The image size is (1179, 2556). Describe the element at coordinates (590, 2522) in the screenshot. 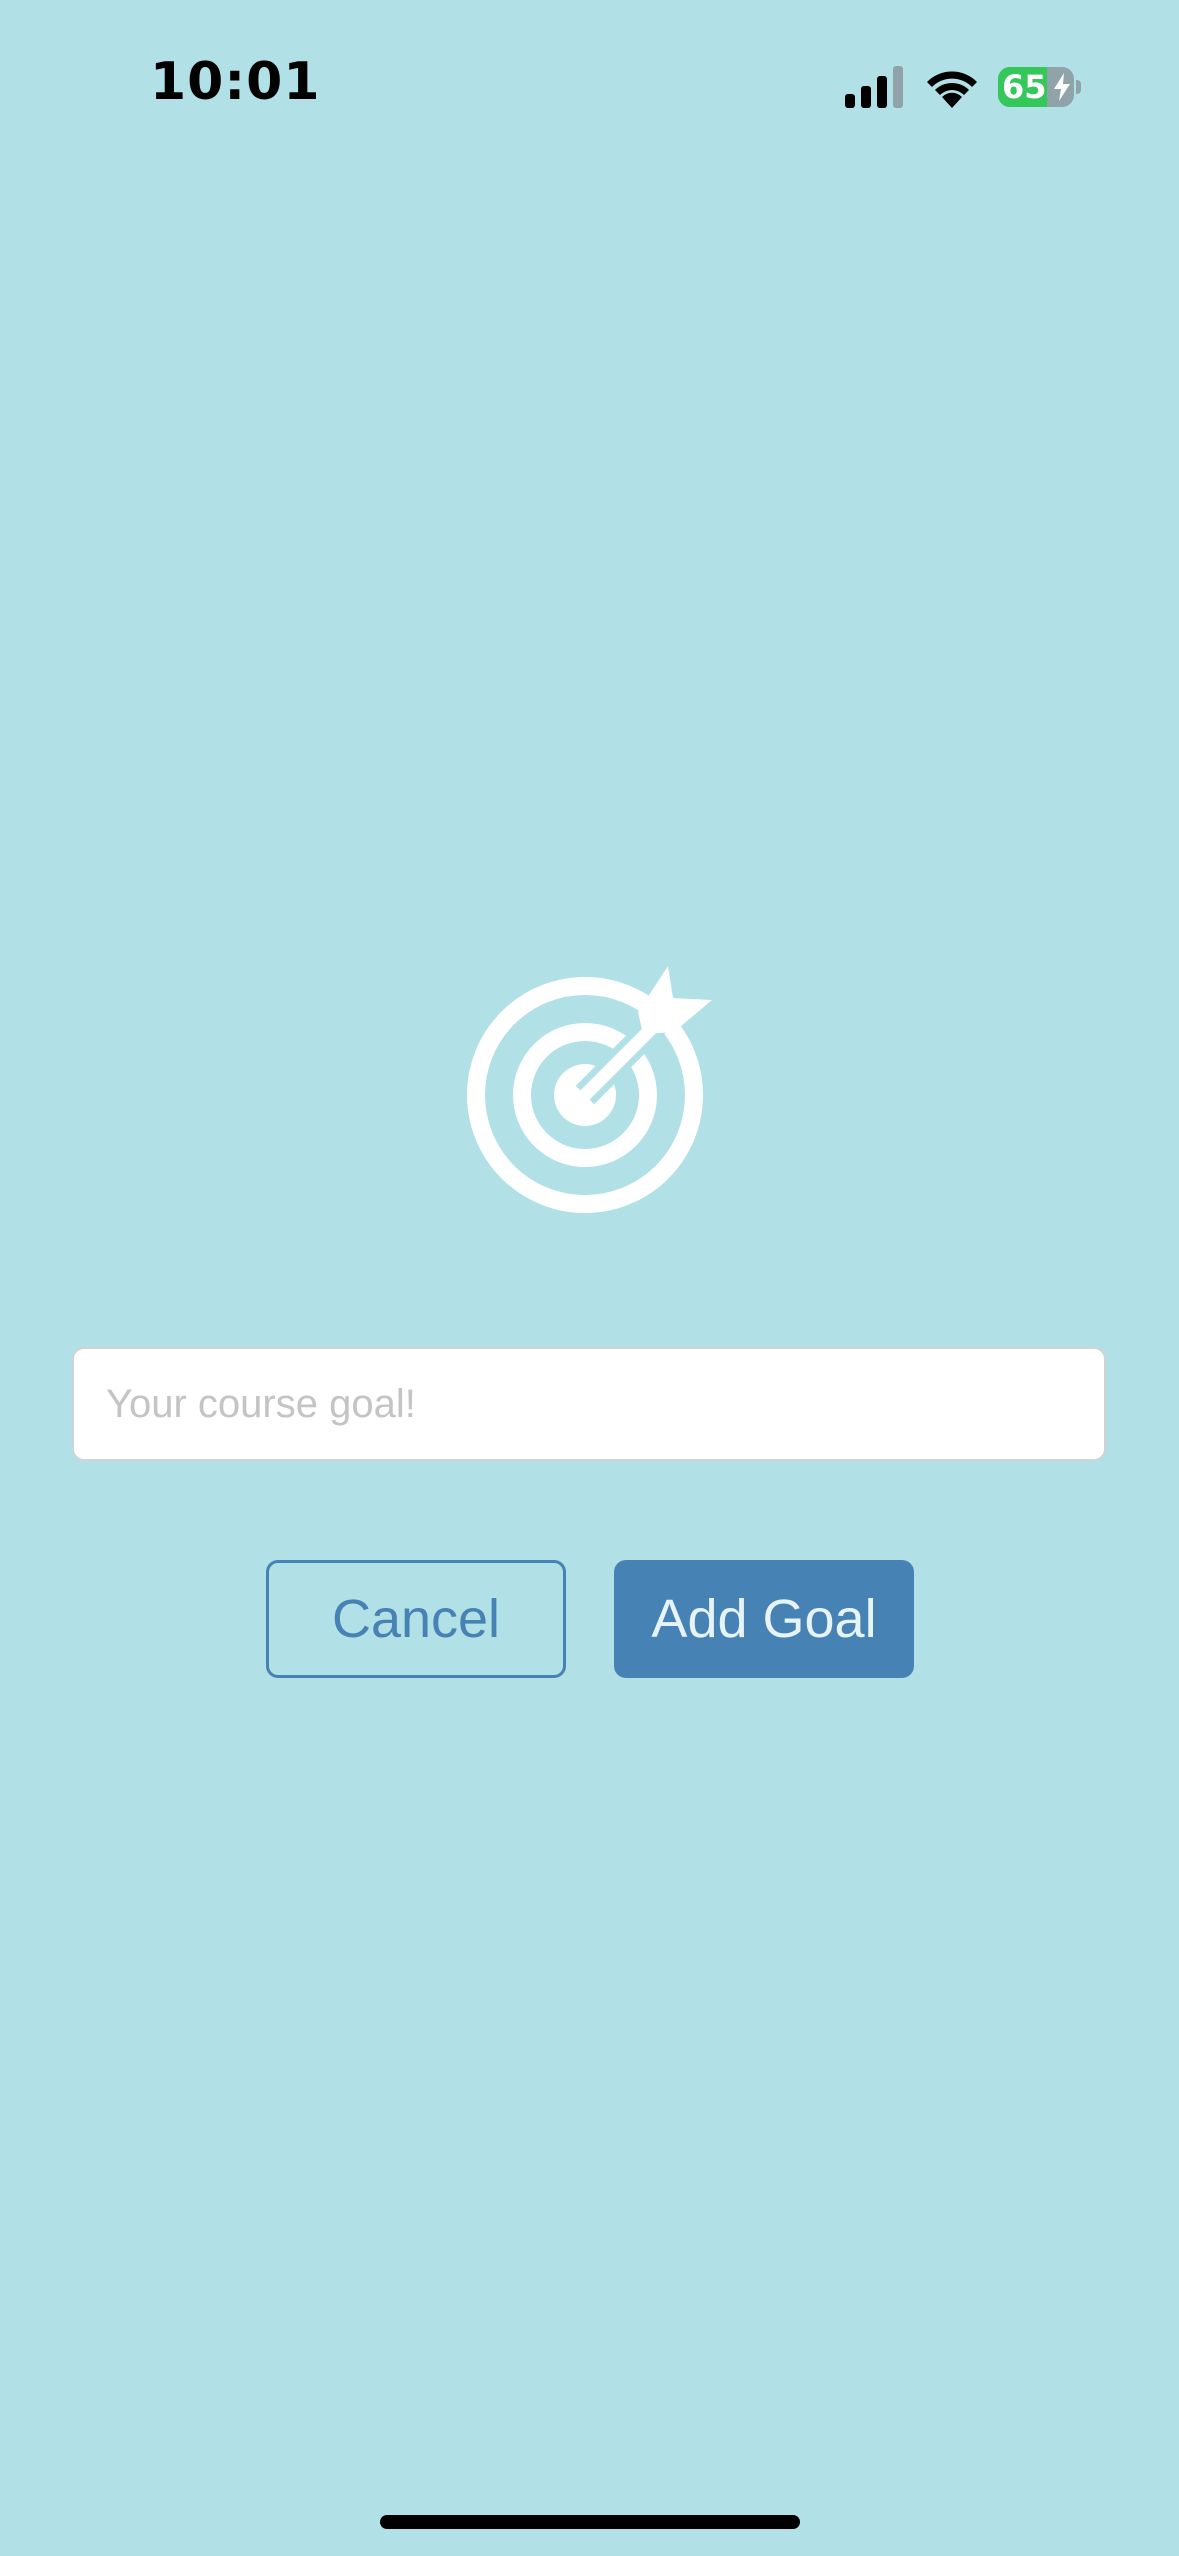

I see `home-indicator` at that location.